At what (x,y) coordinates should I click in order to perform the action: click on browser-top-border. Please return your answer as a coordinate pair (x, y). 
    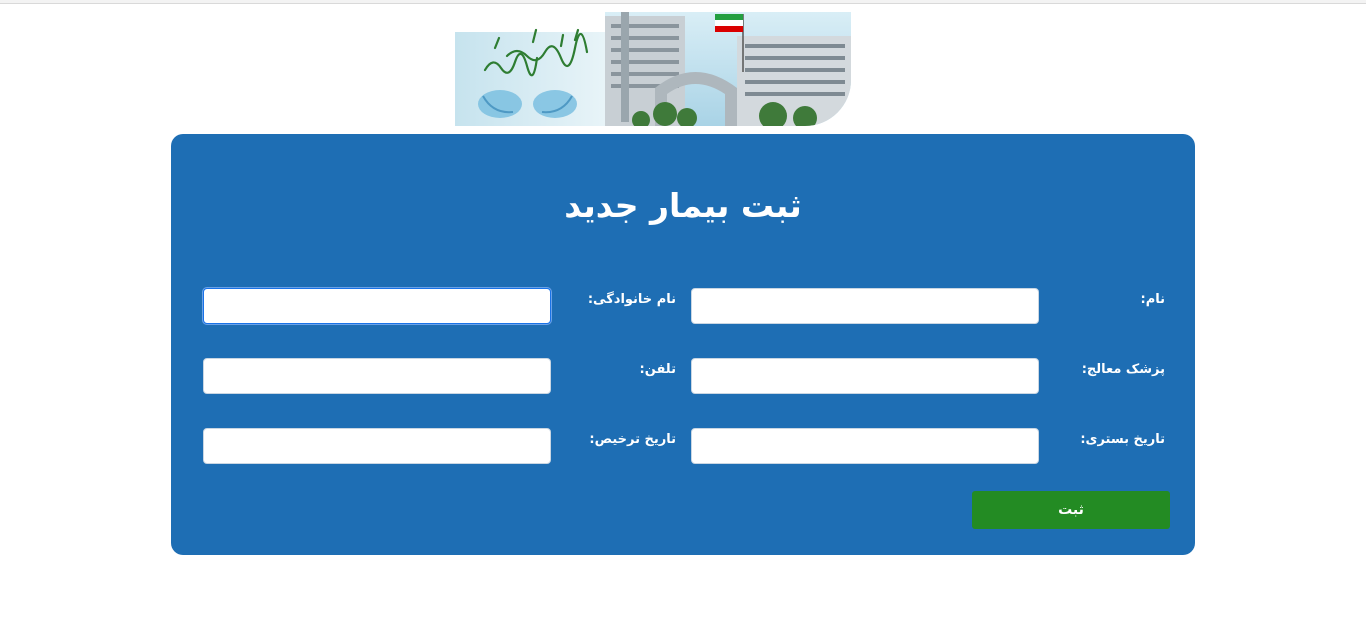
    Looking at the image, I should click on (683, 2).